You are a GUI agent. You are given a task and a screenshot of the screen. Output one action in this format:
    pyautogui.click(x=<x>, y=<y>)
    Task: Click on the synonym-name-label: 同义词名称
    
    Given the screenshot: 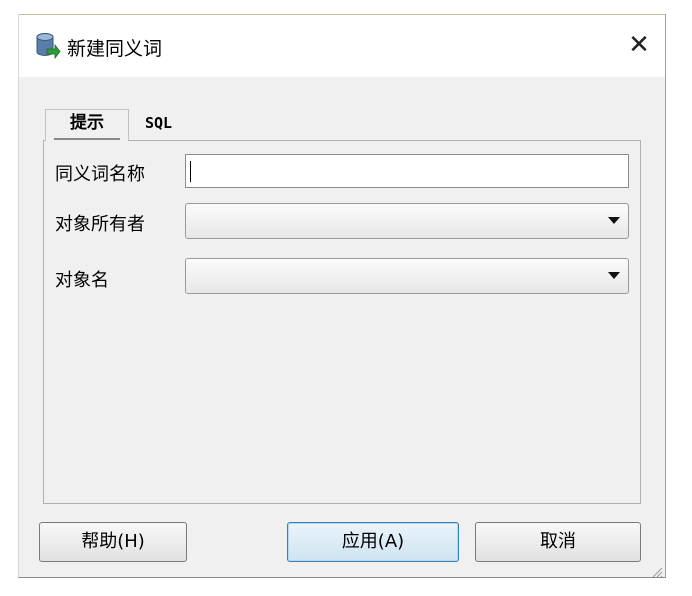 What is the action you would take?
    pyautogui.click(x=100, y=174)
    